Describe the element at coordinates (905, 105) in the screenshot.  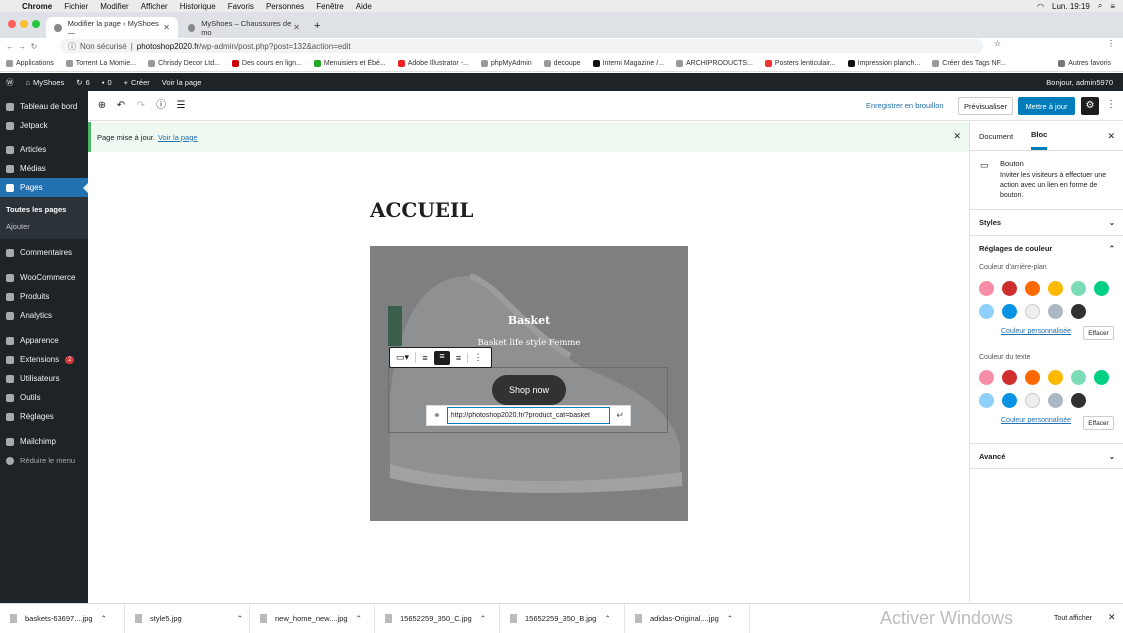
I see `save-draft-button: Enregistrer en brouillon` at that location.